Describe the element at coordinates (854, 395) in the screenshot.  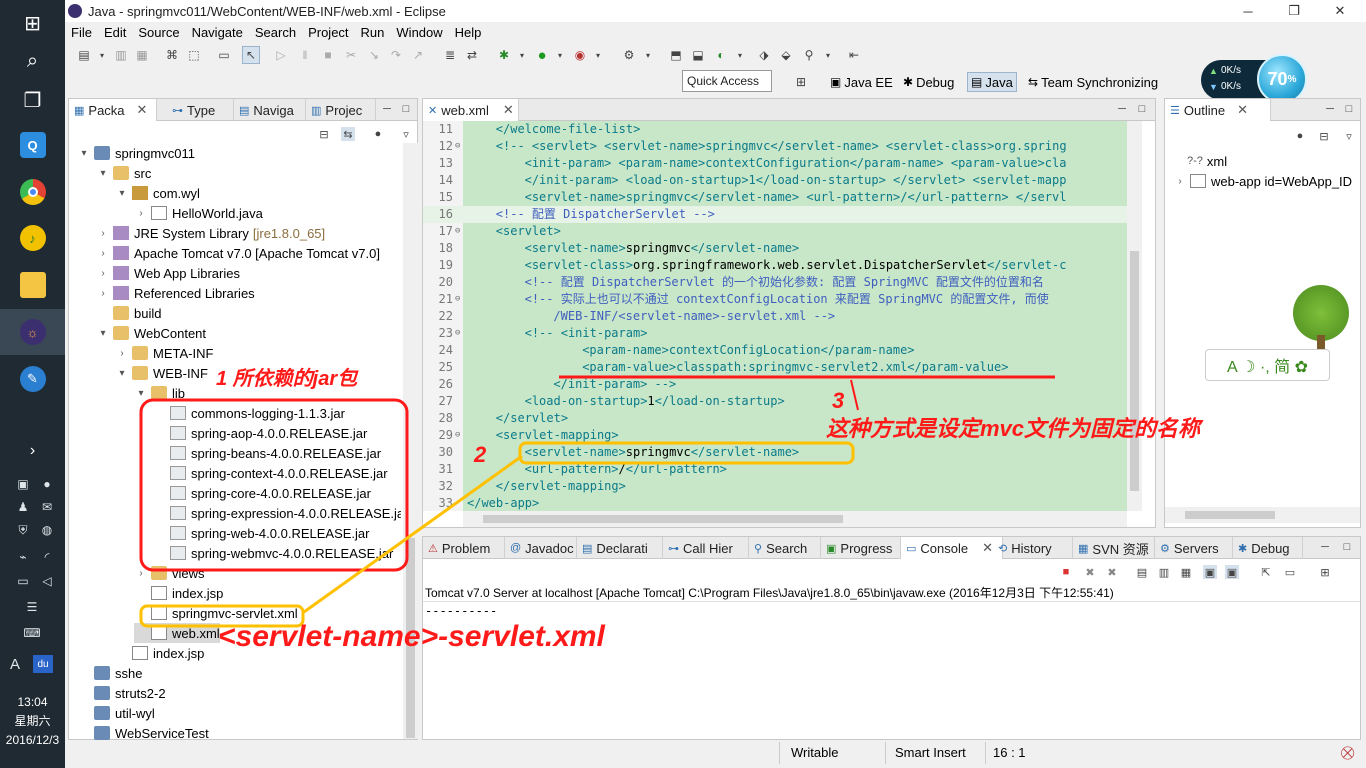
I see `red-pointer-line` at that location.